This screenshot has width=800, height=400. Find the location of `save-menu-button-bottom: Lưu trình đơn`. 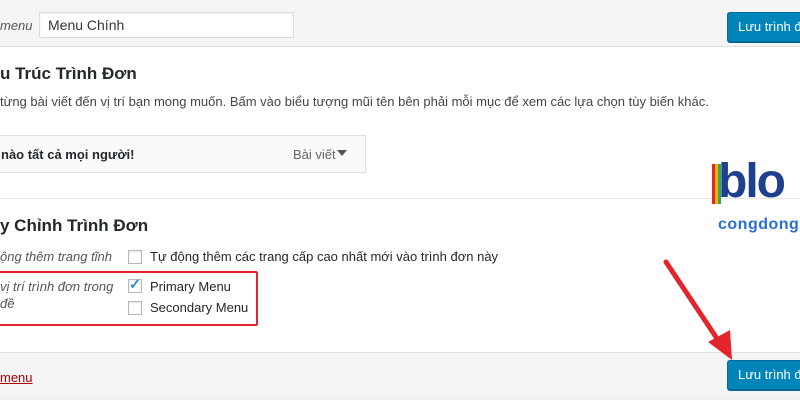

save-menu-button-bottom: Lưu trình đơn is located at coordinates (763, 375).